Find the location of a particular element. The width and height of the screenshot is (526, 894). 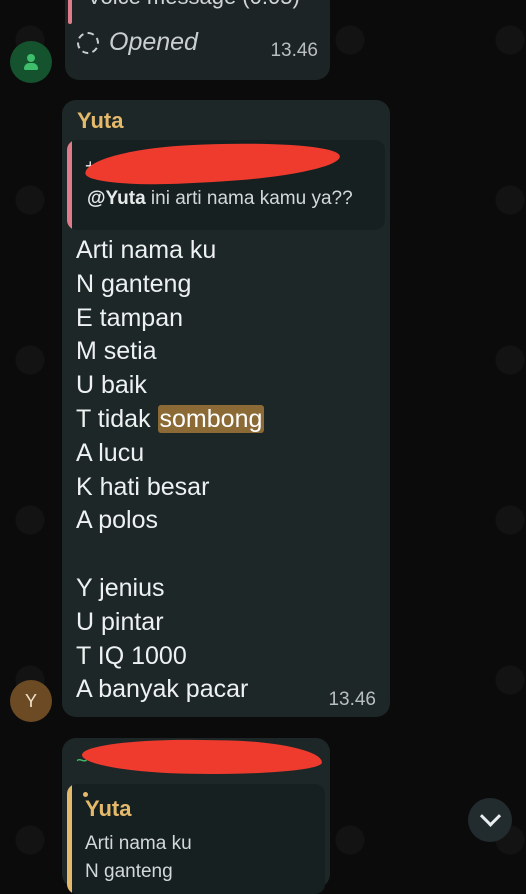

contact-avatar is located at coordinates (31, 62).